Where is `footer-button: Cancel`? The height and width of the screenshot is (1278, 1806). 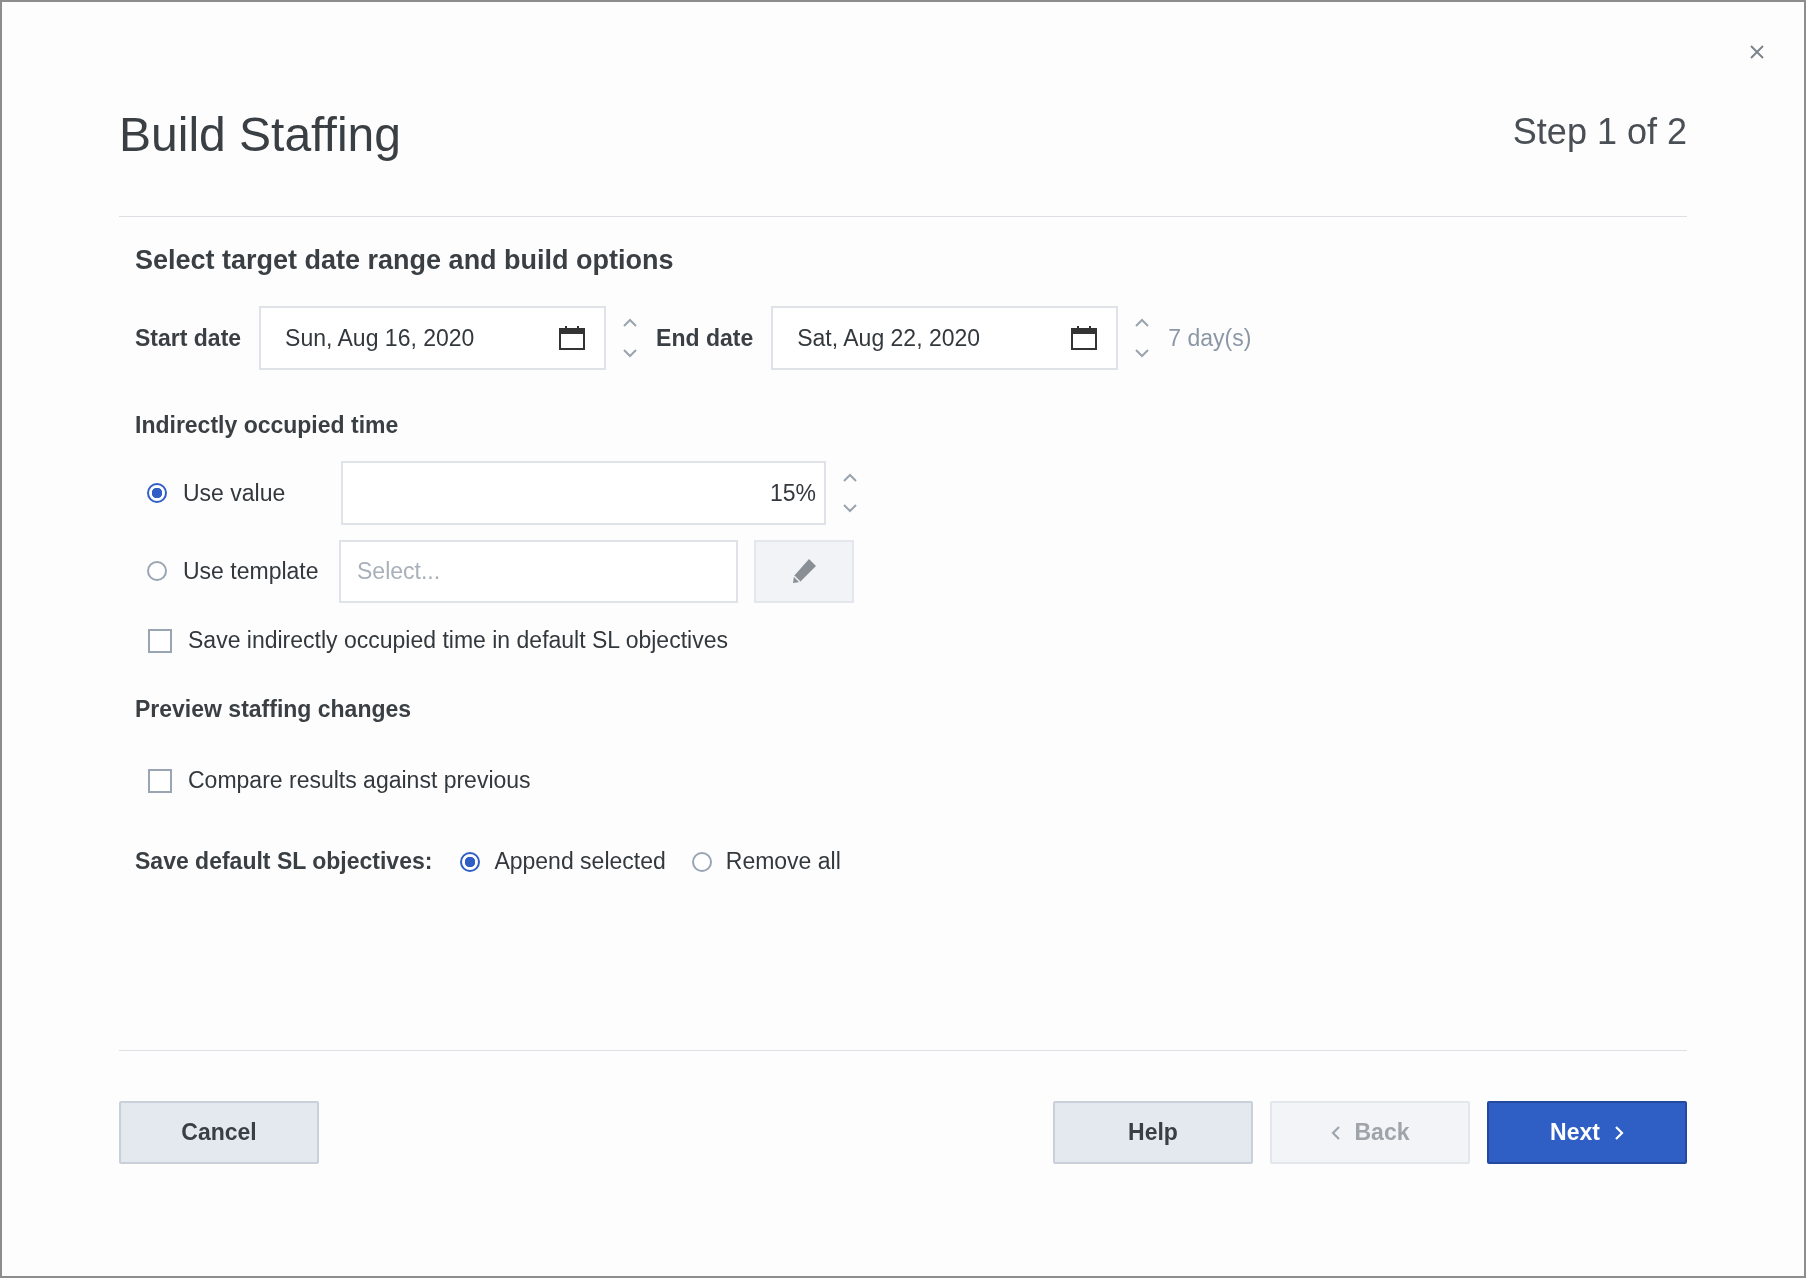 footer-button: Cancel is located at coordinates (219, 1132).